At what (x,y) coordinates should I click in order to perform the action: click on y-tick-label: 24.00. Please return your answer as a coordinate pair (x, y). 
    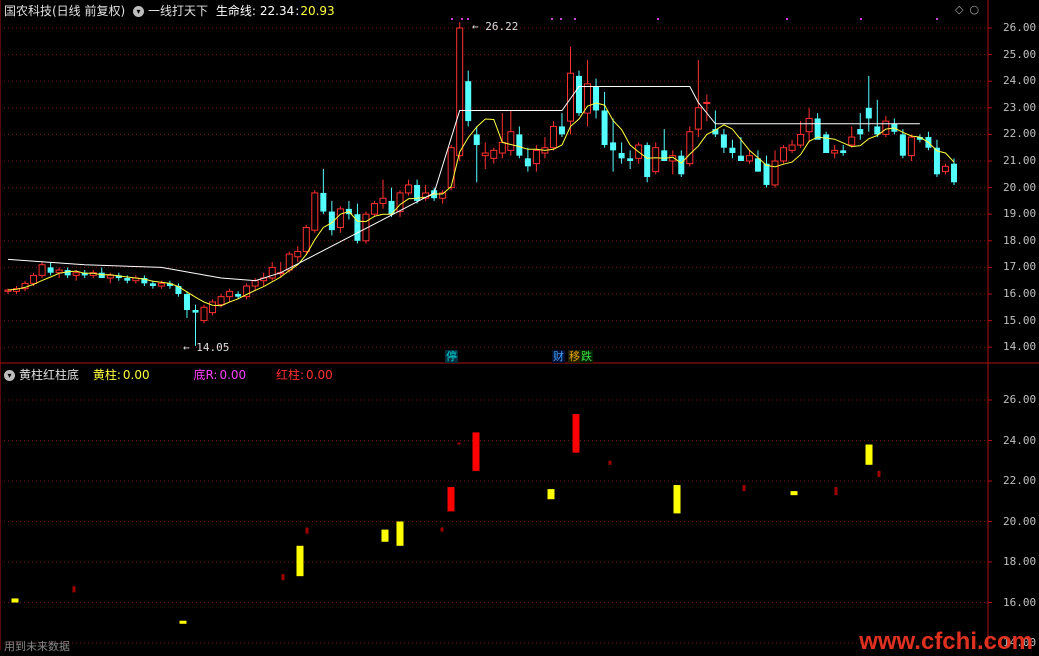
    Looking at the image, I should click on (1020, 81).